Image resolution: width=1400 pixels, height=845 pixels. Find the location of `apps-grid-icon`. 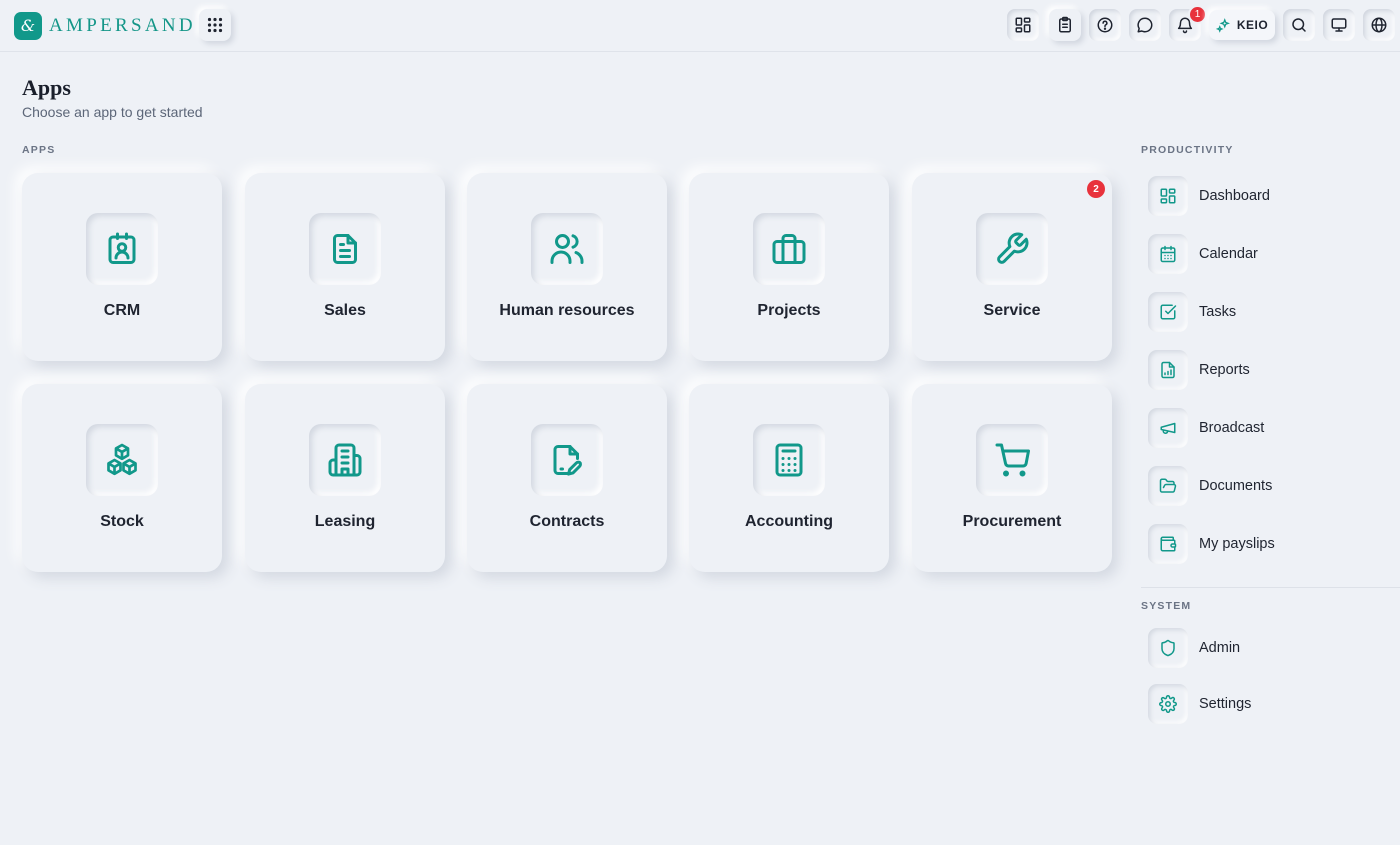

apps-grid-icon is located at coordinates (215, 25).